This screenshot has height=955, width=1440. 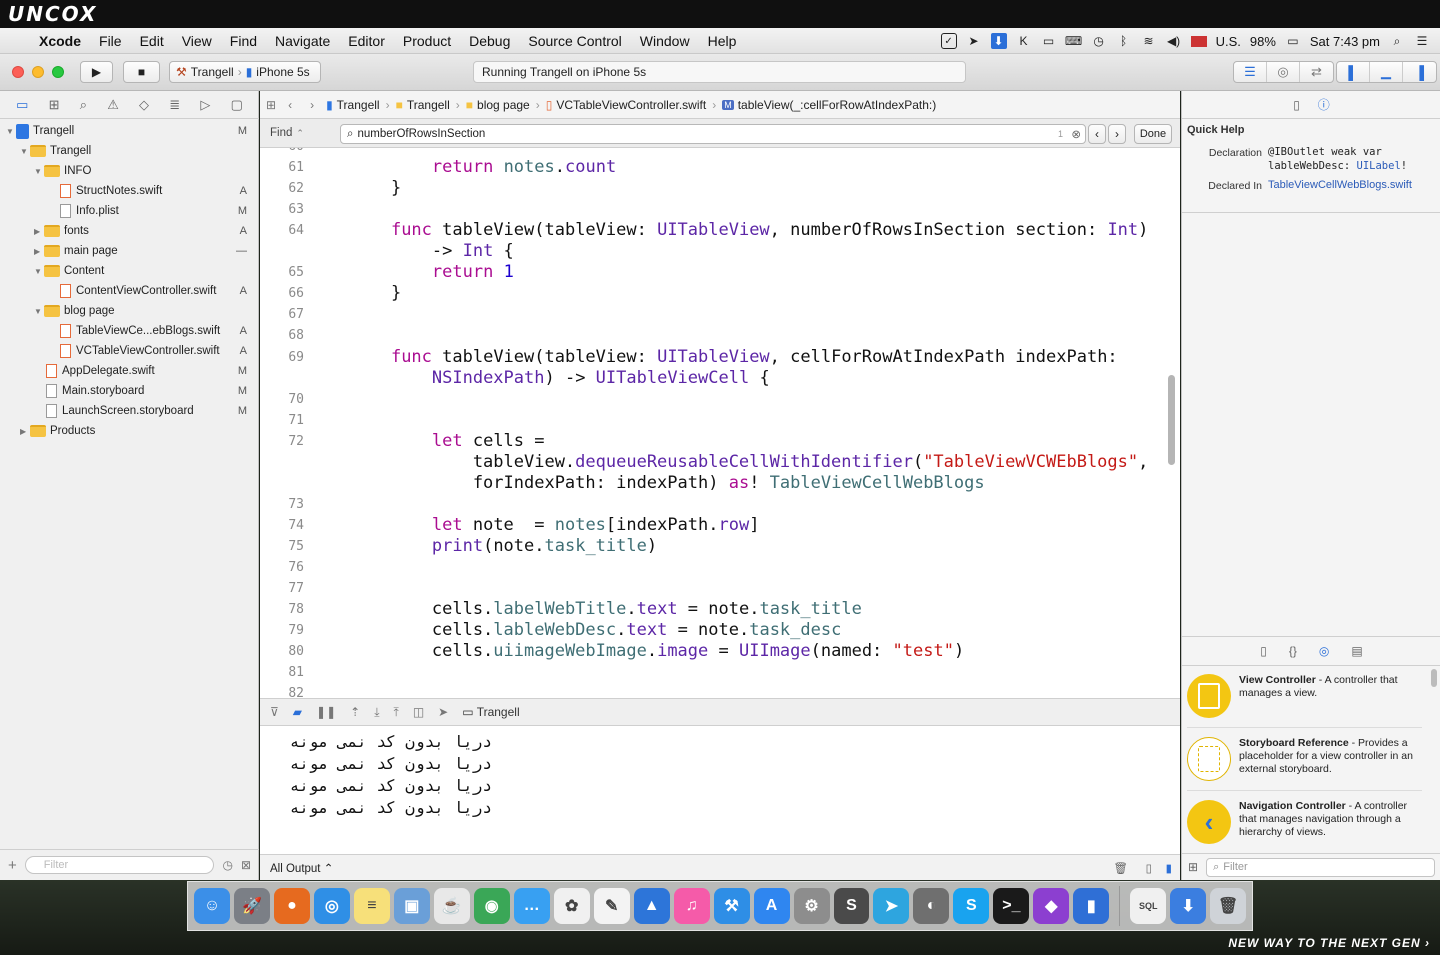 What do you see at coordinates (1174, 41) in the screenshot?
I see `volume-icon: ◀)` at bounding box center [1174, 41].